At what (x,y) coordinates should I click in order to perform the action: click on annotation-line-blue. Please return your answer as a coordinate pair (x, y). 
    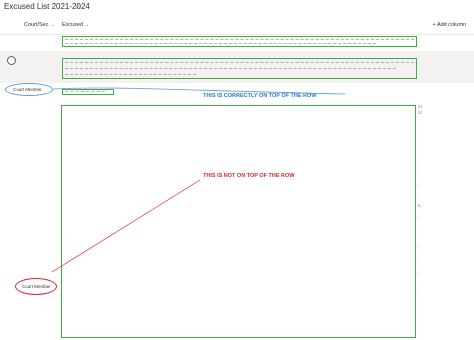
    Looking at the image, I should click on (199, 91).